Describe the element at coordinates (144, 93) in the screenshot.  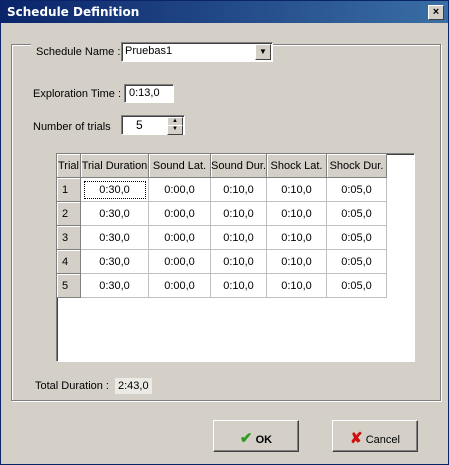
I see `exploration-time-value: 0:13,0` at that location.